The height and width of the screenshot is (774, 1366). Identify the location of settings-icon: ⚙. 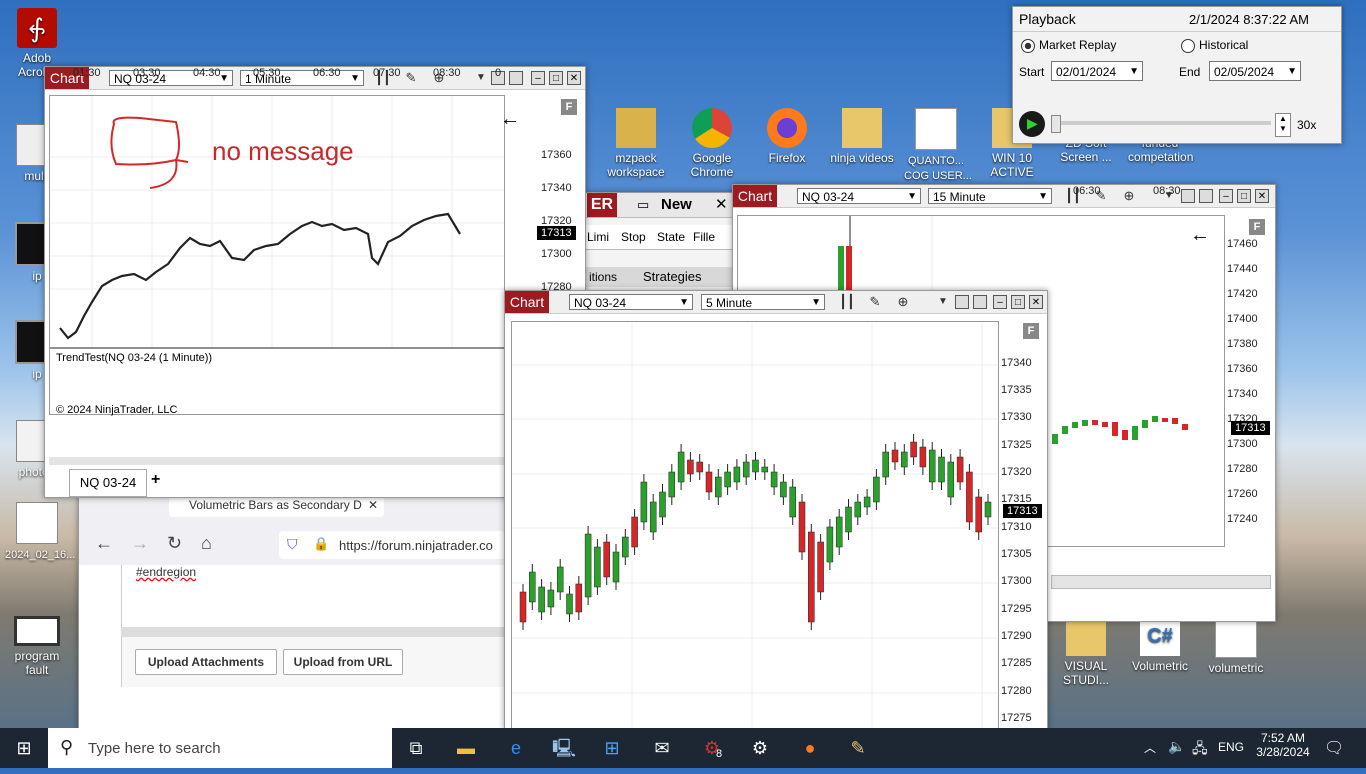
(760, 748).